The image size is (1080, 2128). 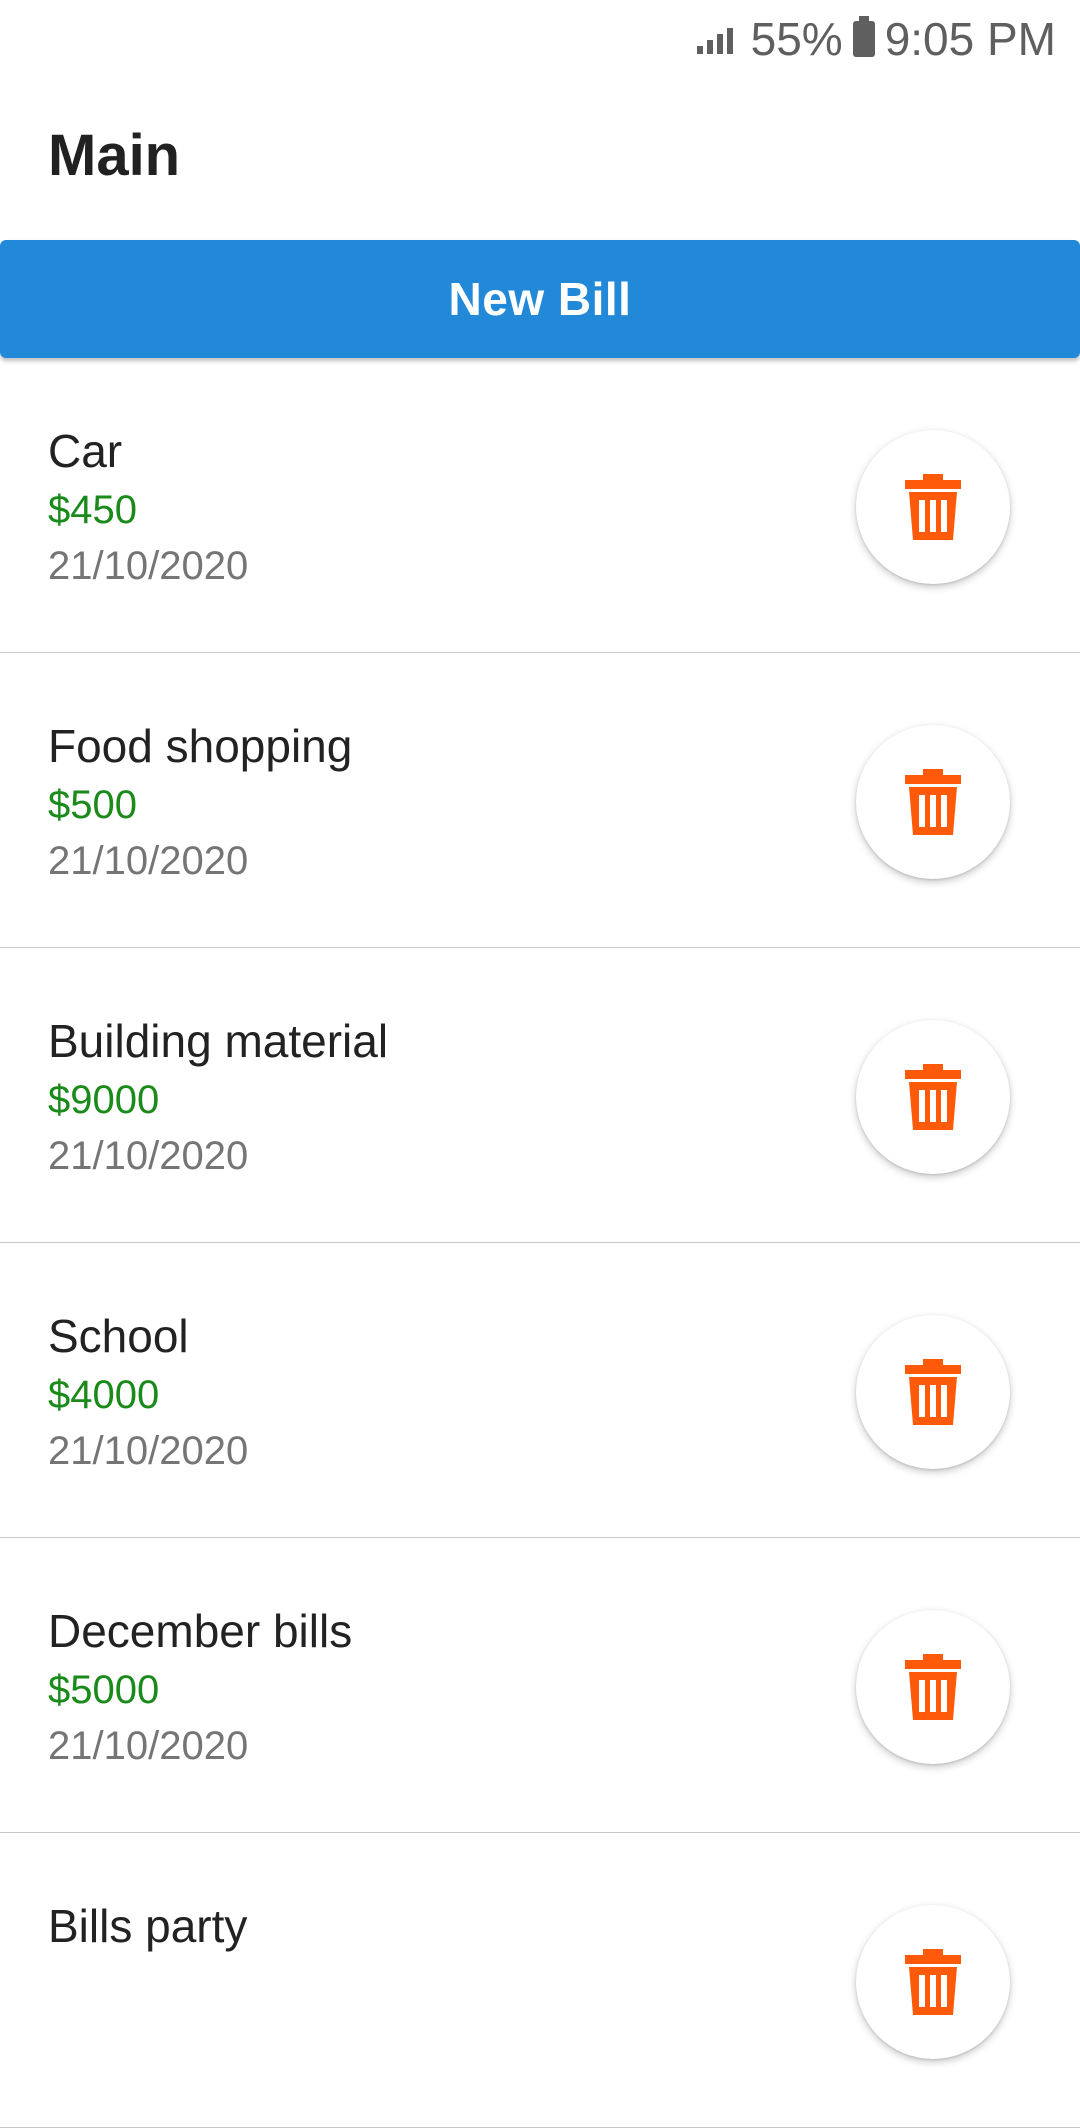 I want to click on bill-name: Food shopping, so click(x=200, y=746).